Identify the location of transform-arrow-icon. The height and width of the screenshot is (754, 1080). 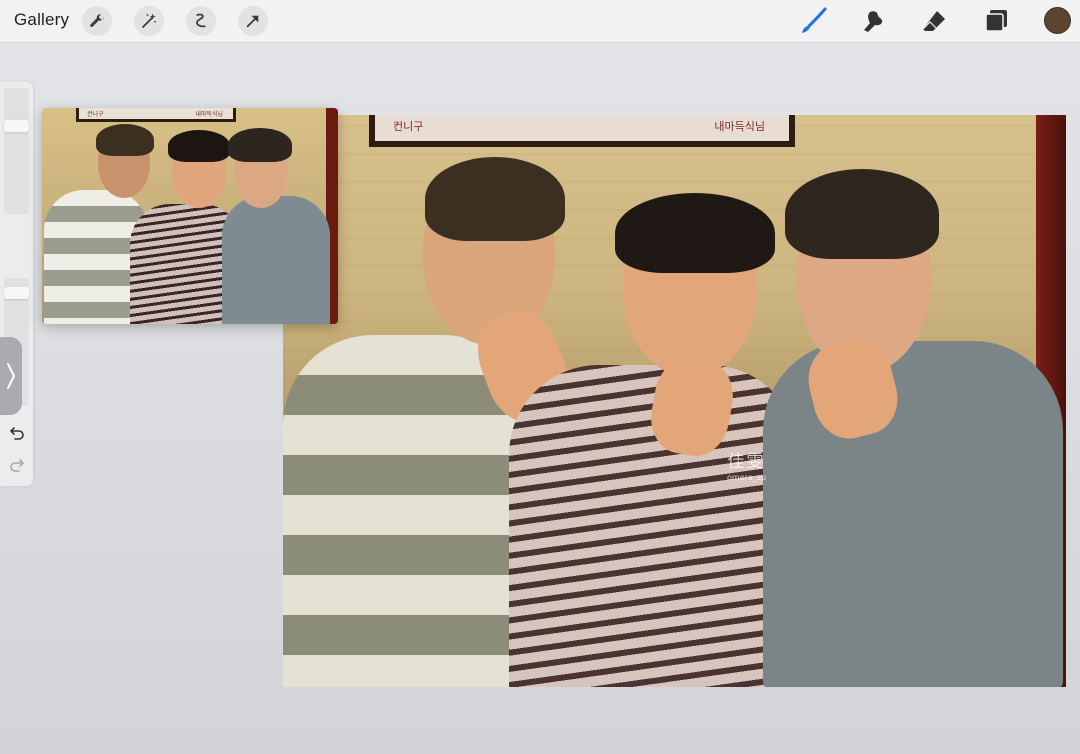
(252, 21).